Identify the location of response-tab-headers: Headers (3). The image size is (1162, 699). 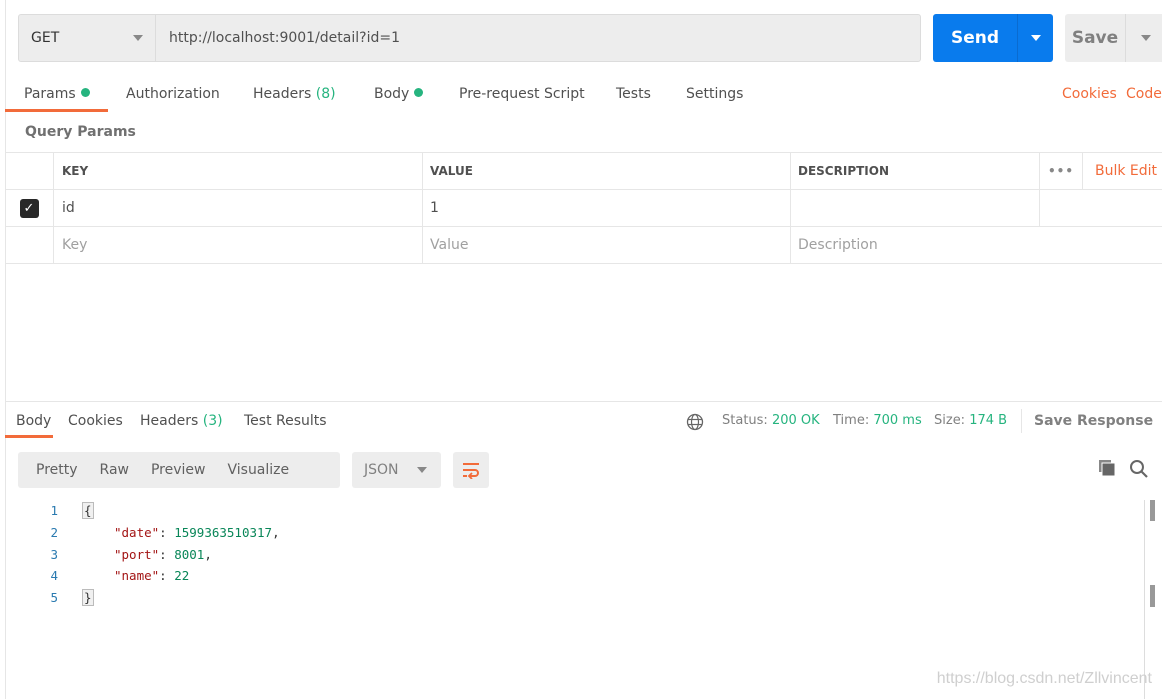
(181, 421).